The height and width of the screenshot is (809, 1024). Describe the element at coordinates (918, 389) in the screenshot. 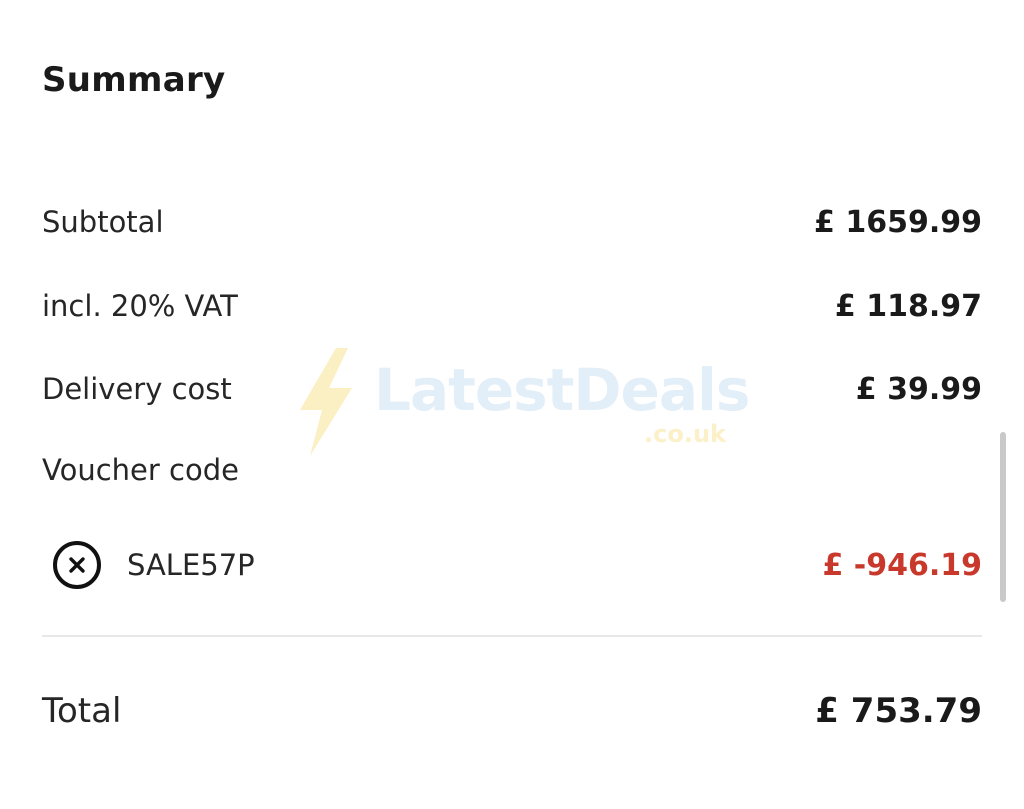

I see `delivery-value: £ 39.99` at that location.